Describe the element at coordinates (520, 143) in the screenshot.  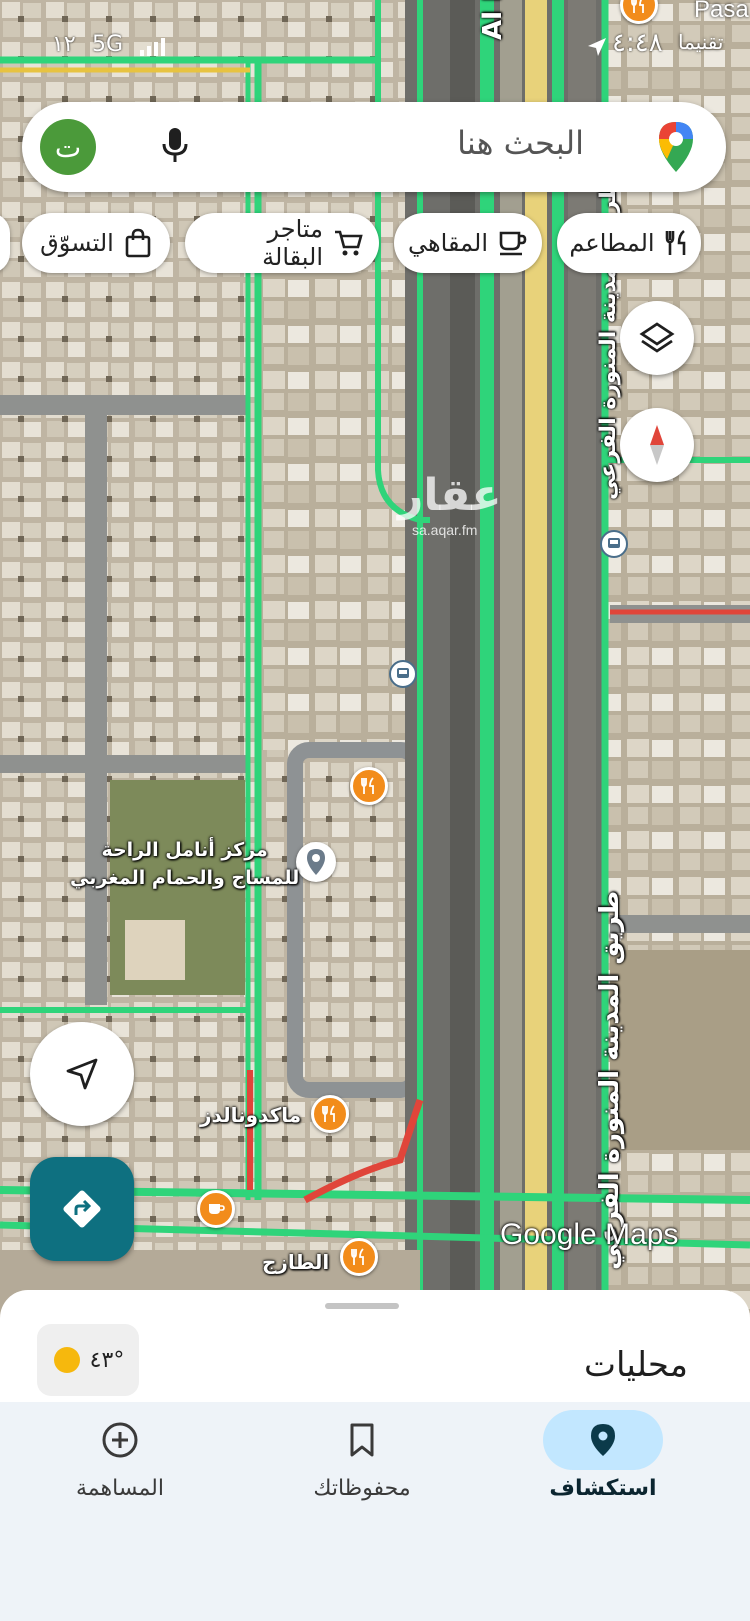
I see `search-input: البحث هنا` at that location.